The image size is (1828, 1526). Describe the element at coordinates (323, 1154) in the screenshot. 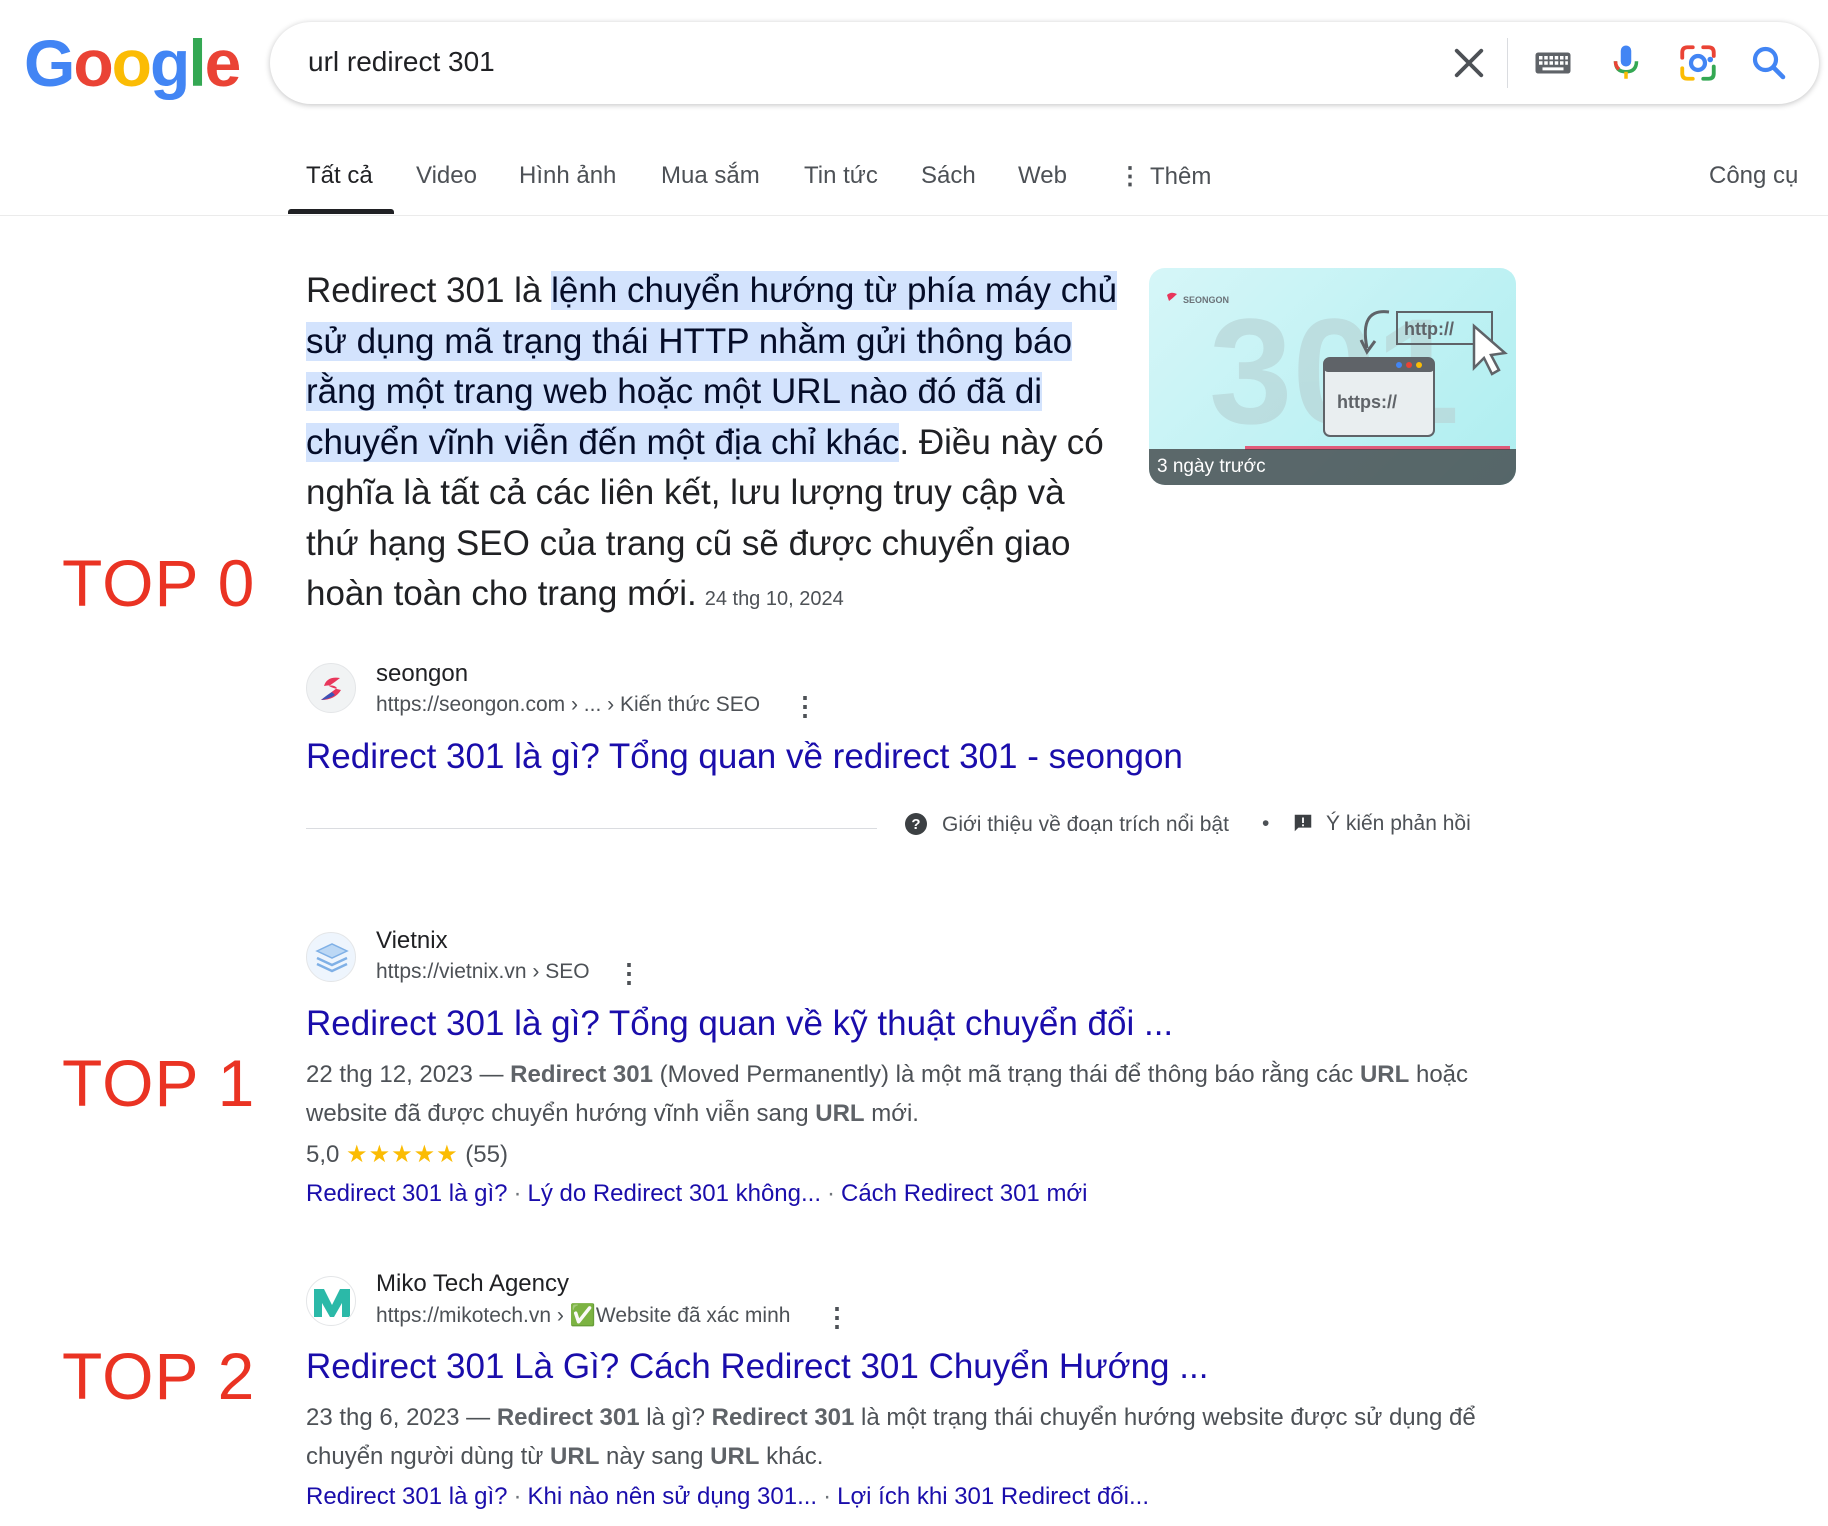

I see `rating-value: 5,0` at that location.